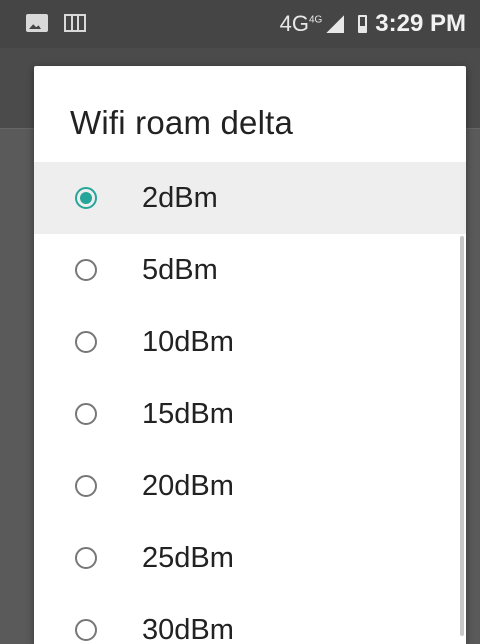  I want to click on option-label: 30dBm, so click(188, 628).